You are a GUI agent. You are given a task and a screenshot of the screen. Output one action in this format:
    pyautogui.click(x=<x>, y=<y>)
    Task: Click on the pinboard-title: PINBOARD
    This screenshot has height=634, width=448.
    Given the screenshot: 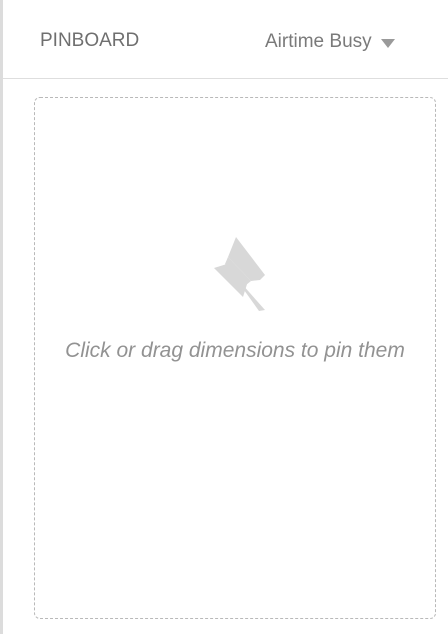 What is the action you would take?
    pyautogui.click(x=90, y=40)
    